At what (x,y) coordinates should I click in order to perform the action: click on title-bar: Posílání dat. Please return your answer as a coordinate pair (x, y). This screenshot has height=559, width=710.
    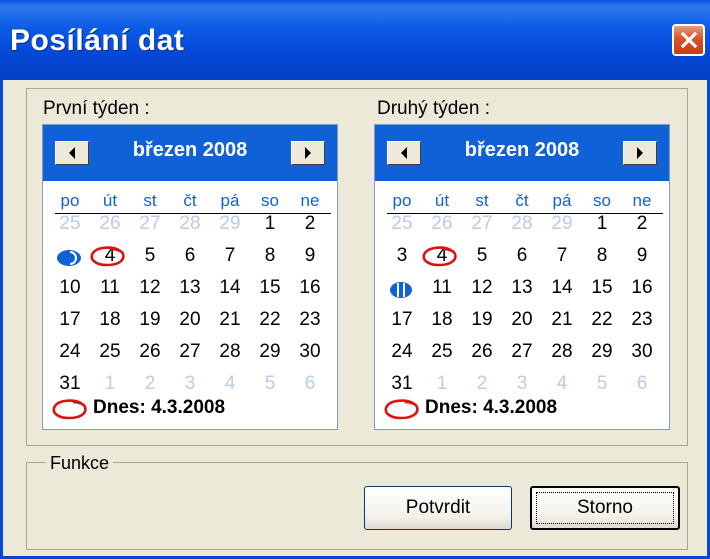
    Looking at the image, I should click on (355, 40).